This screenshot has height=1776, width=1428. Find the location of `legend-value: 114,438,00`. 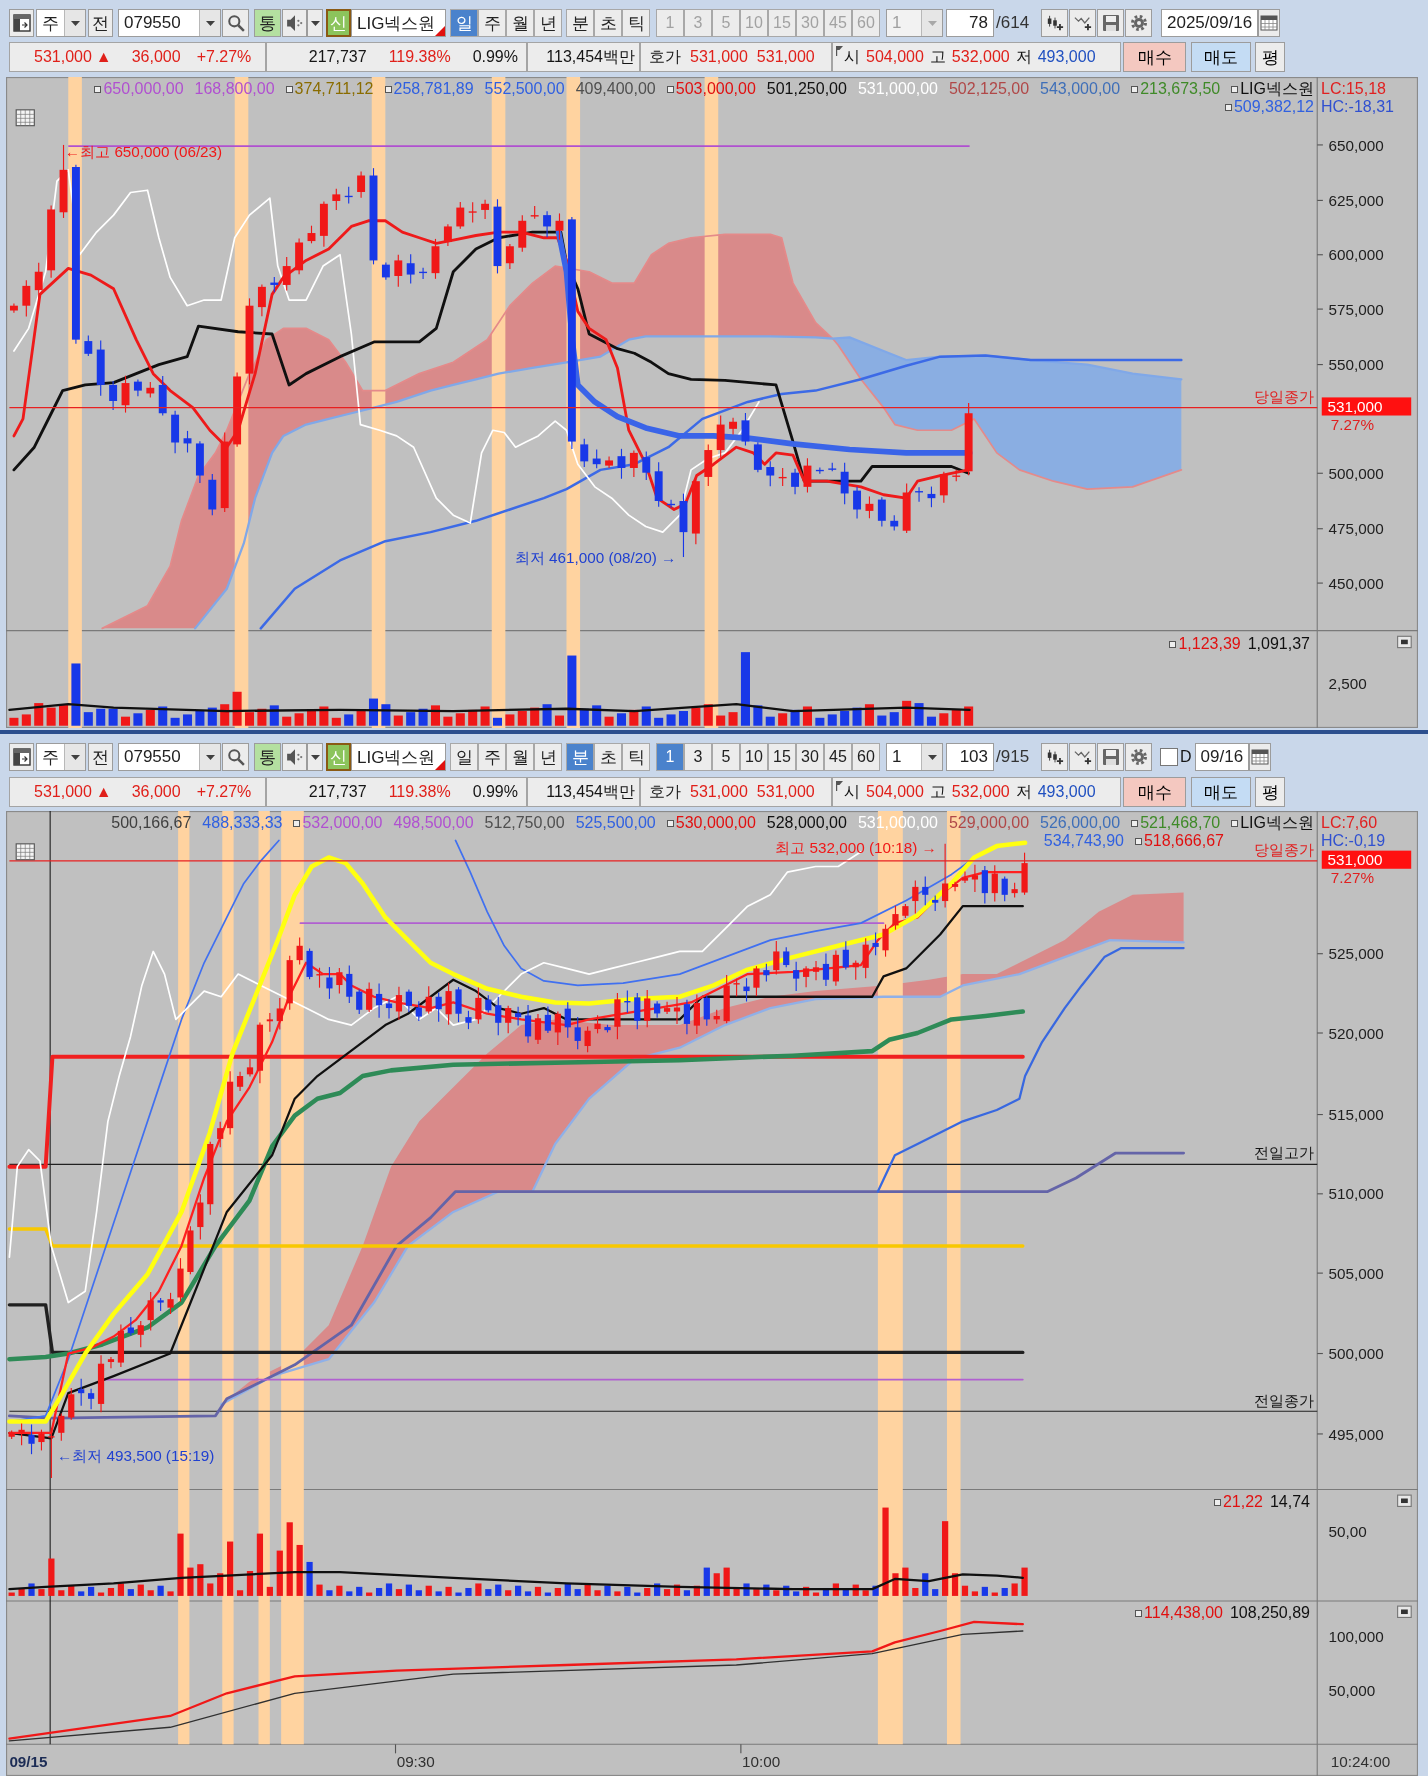

legend-value: 114,438,00 is located at coordinates (1183, 1613).